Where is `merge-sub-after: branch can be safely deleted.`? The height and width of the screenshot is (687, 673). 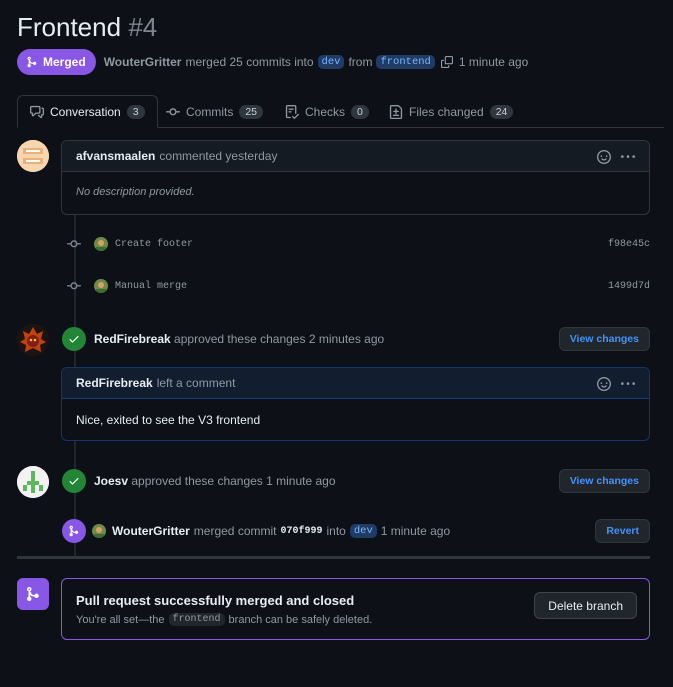
merge-sub-after: branch can be safely deleted. is located at coordinates (300, 619).